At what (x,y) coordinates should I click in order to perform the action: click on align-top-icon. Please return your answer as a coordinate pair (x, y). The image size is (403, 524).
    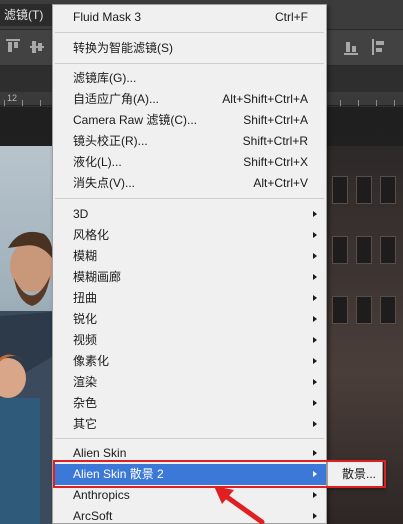
    Looking at the image, I should click on (13, 47).